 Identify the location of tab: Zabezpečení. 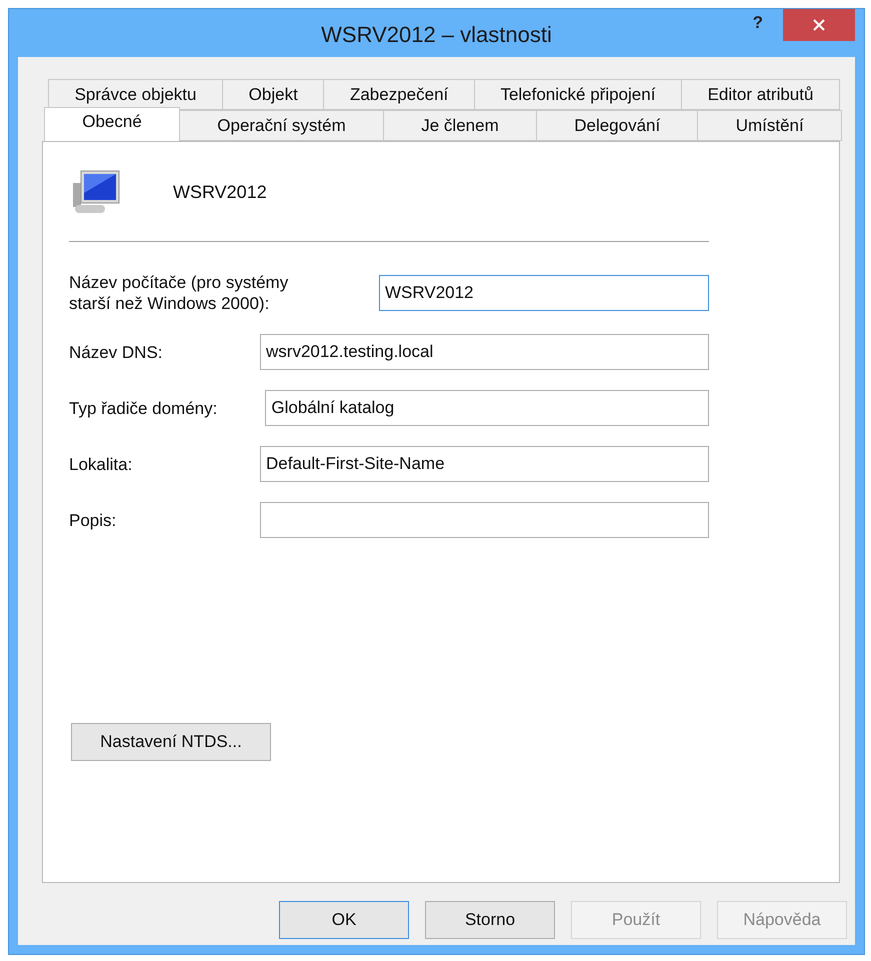
(399, 94).